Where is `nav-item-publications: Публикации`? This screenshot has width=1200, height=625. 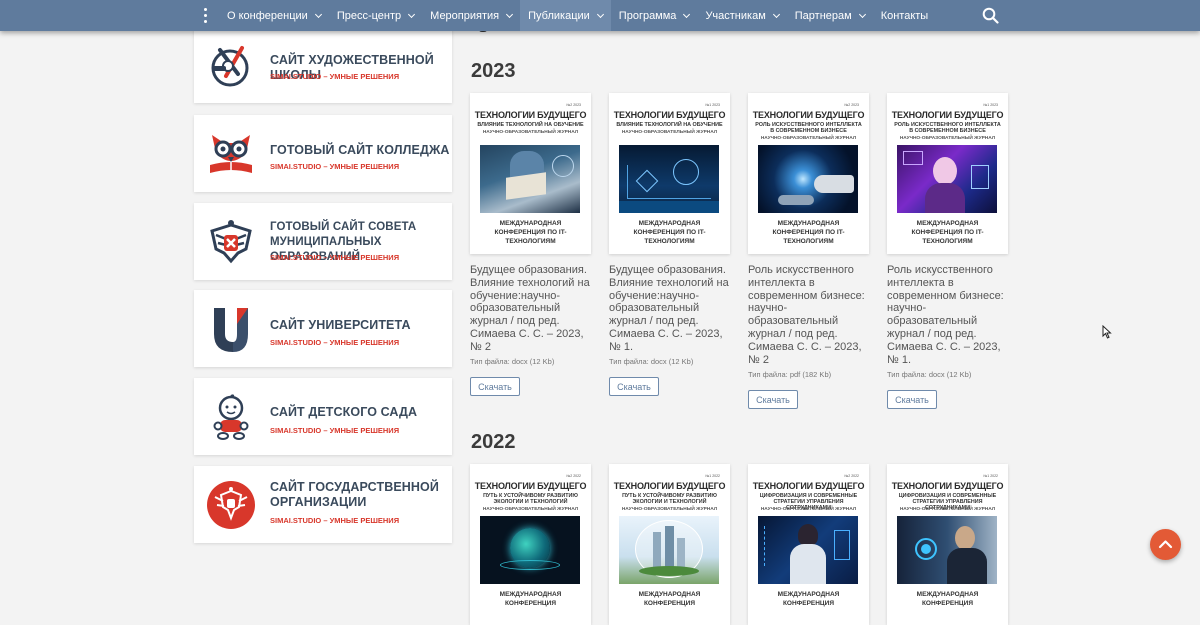 nav-item-publications: Публикации is located at coordinates (565, 15).